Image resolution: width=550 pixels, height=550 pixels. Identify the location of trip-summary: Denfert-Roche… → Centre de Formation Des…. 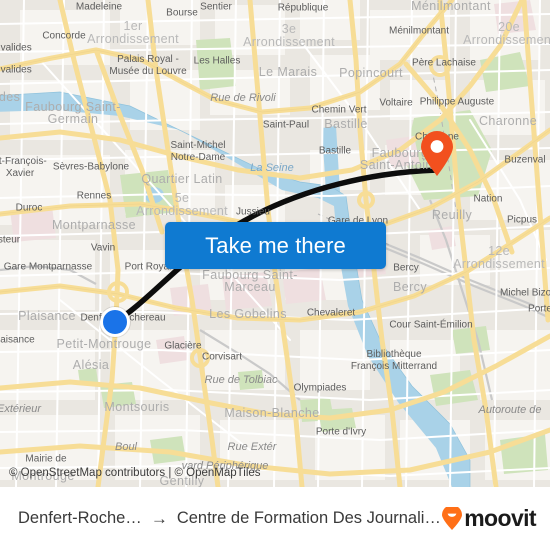
(229, 518).